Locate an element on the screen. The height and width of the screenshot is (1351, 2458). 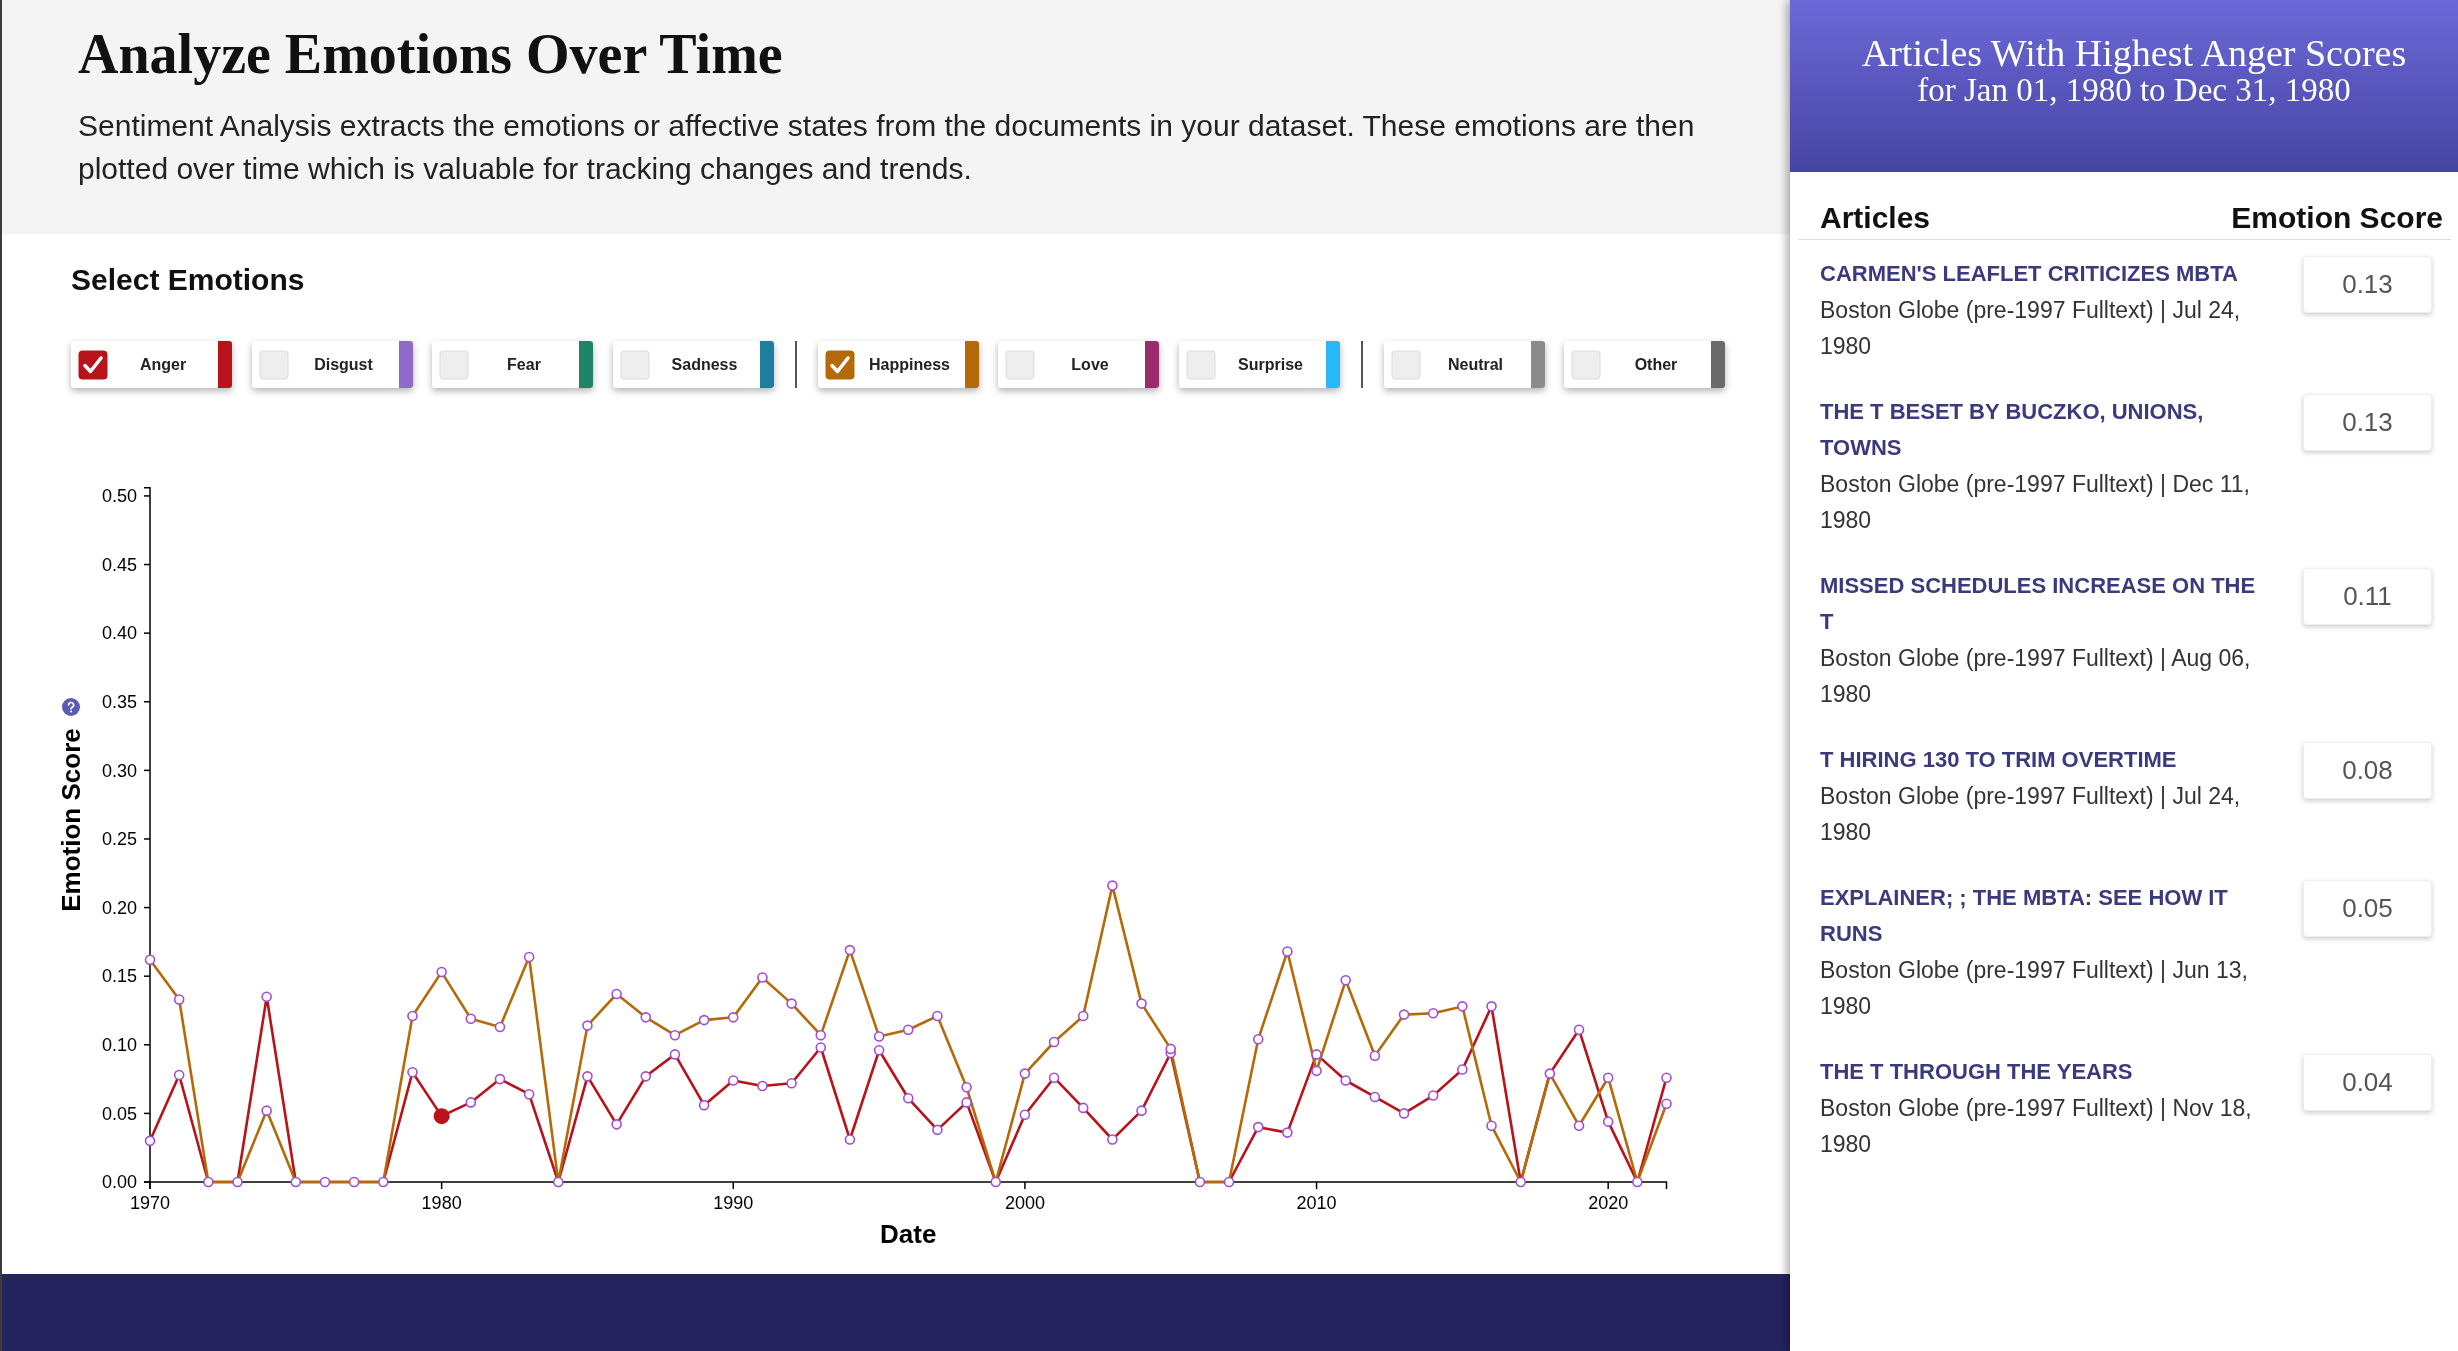
emotion-toggle: Love is located at coordinates (1078, 364).